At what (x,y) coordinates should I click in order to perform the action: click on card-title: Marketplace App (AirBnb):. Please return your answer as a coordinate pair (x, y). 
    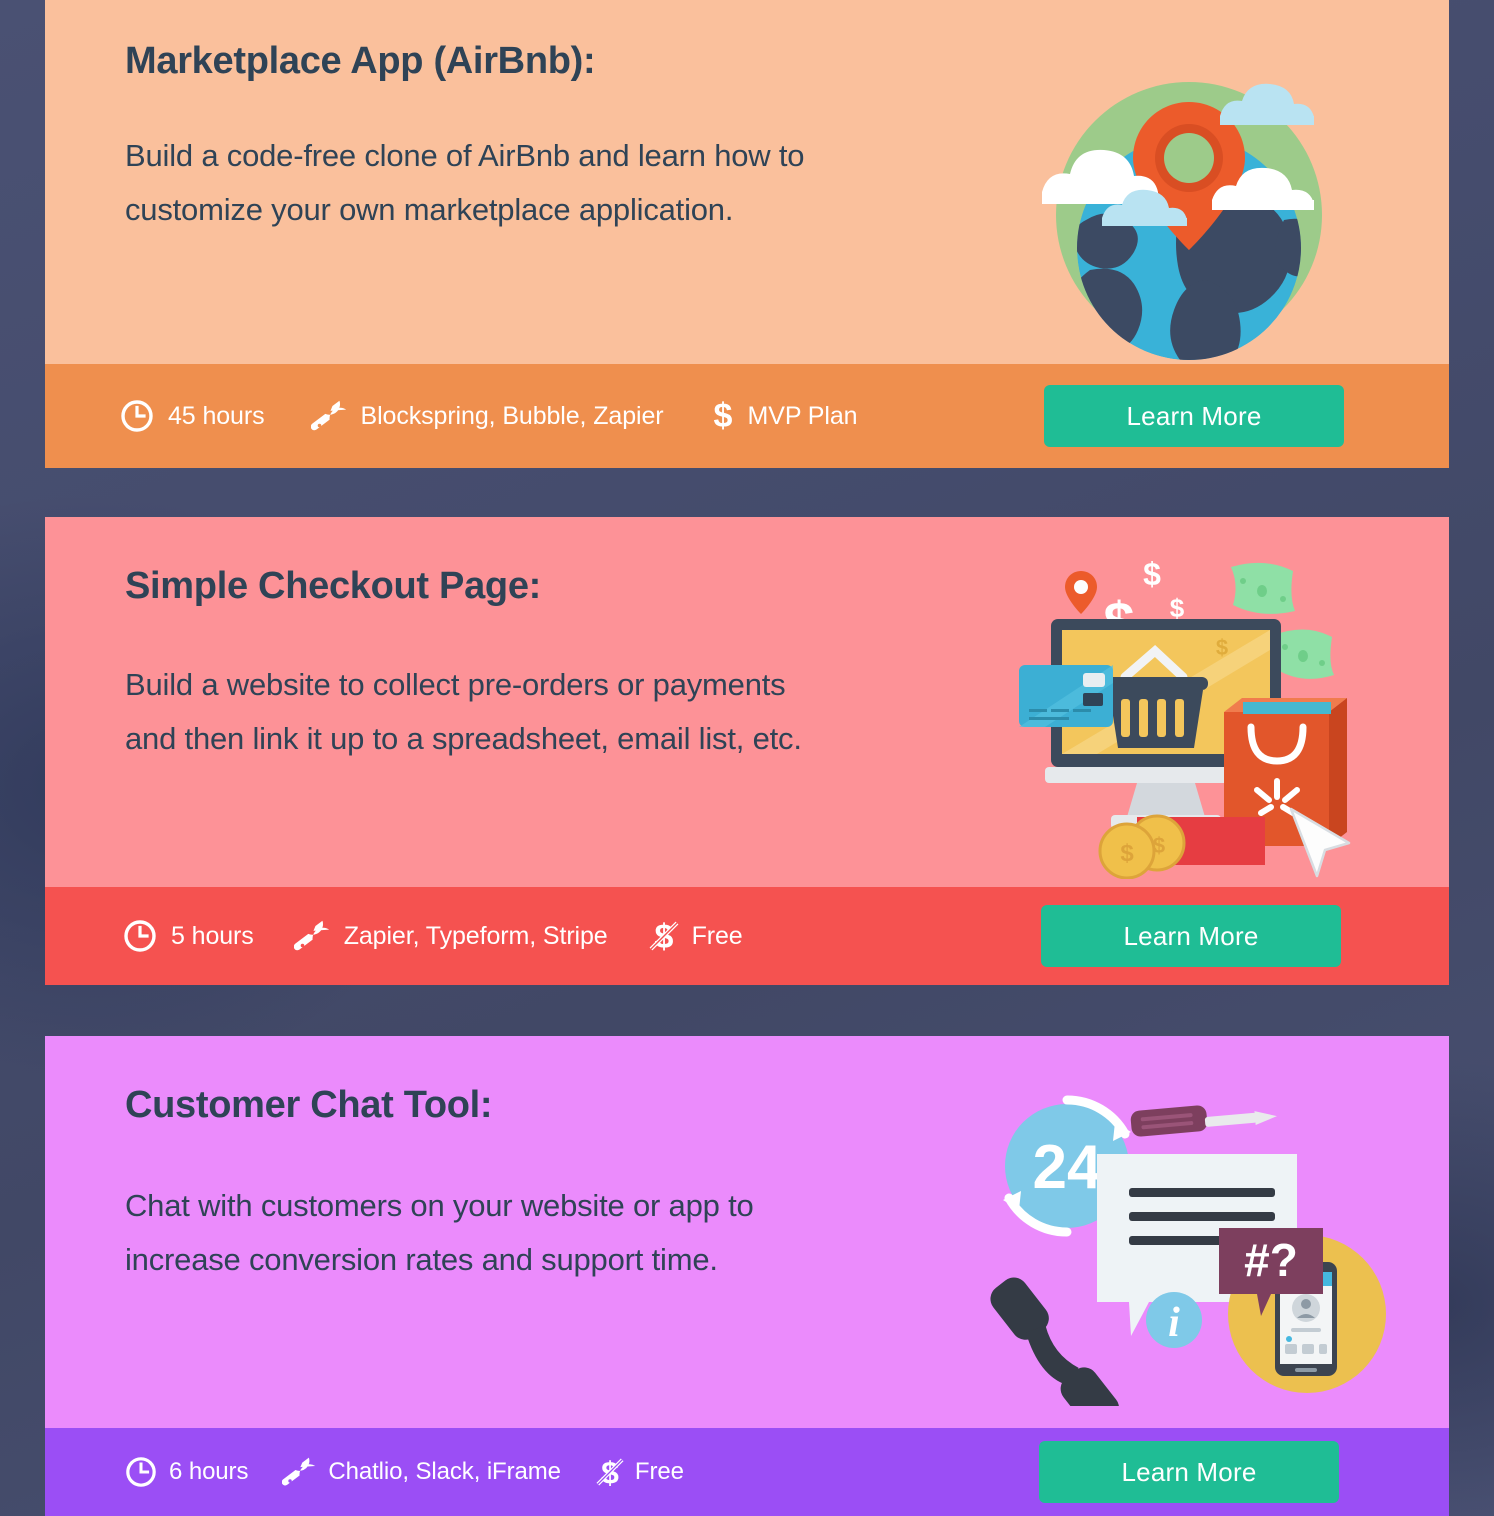
    Looking at the image, I should click on (360, 61).